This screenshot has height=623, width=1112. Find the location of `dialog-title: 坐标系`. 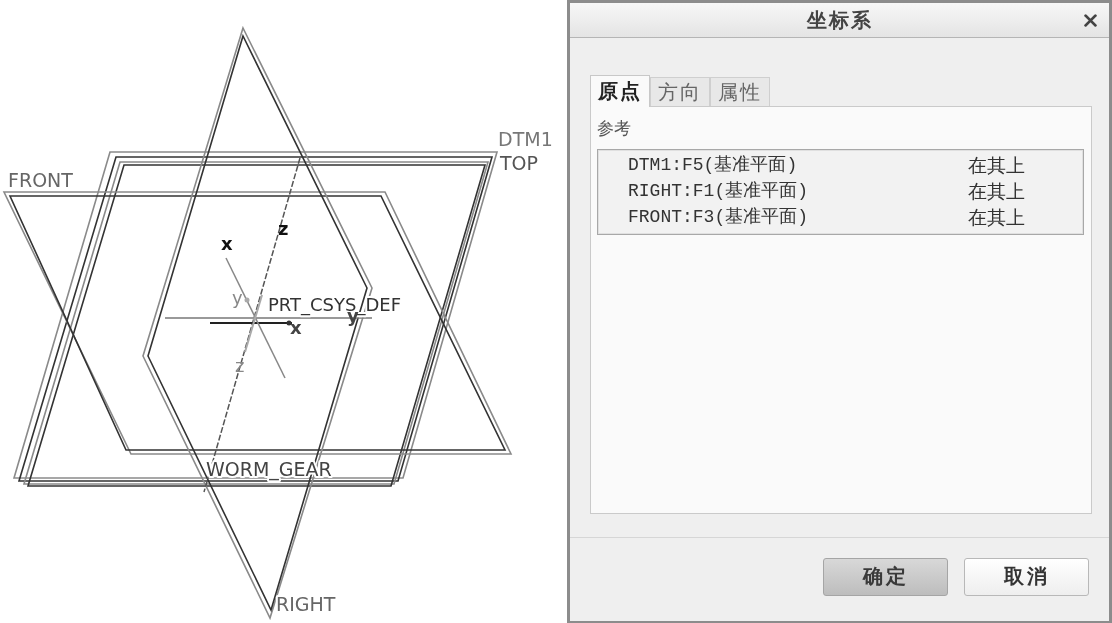

dialog-title: 坐标系 is located at coordinates (839, 20).